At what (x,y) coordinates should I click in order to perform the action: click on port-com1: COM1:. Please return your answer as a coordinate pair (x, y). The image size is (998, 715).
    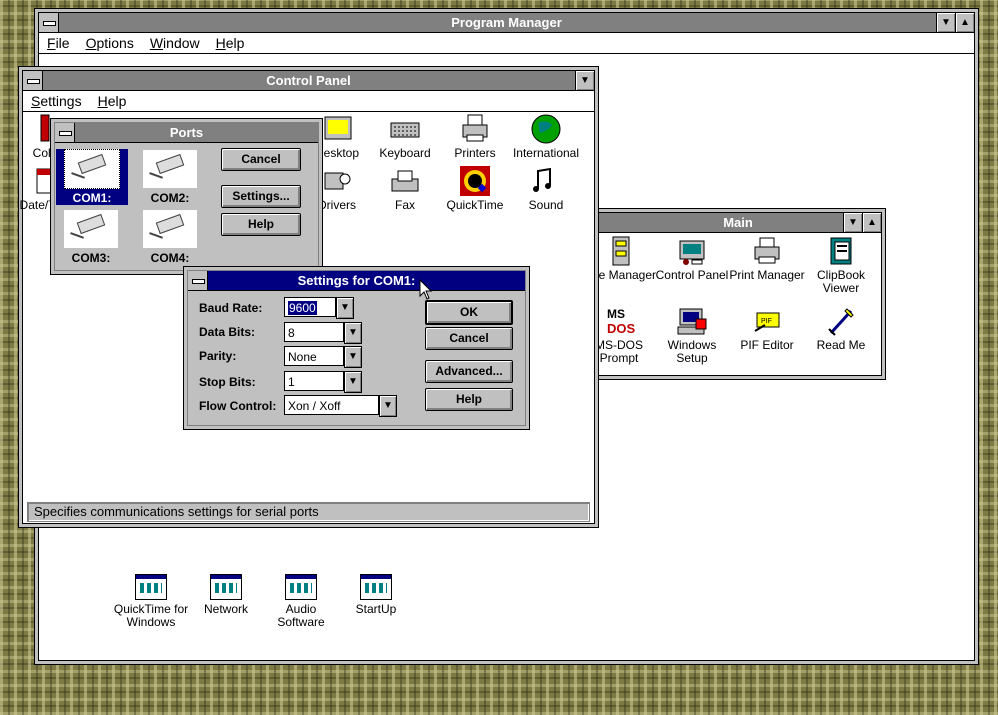
    Looking at the image, I should click on (92, 177).